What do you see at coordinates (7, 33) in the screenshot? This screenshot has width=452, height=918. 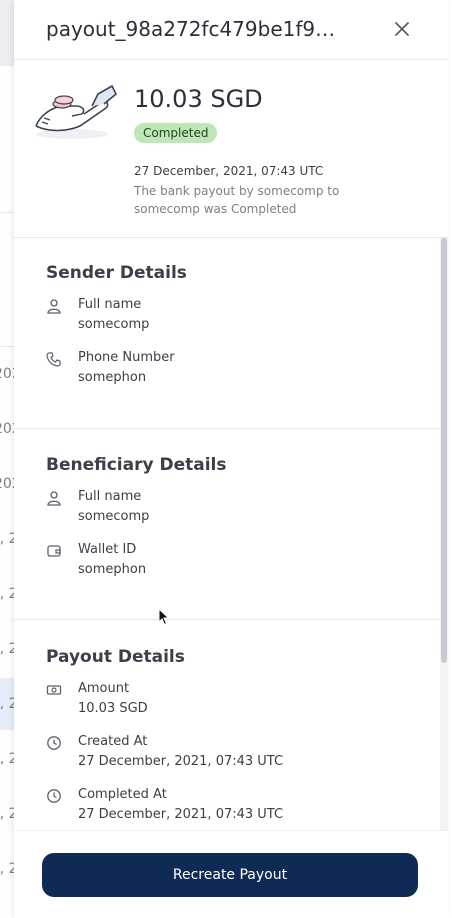 I see `background-header-band` at bounding box center [7, 33].